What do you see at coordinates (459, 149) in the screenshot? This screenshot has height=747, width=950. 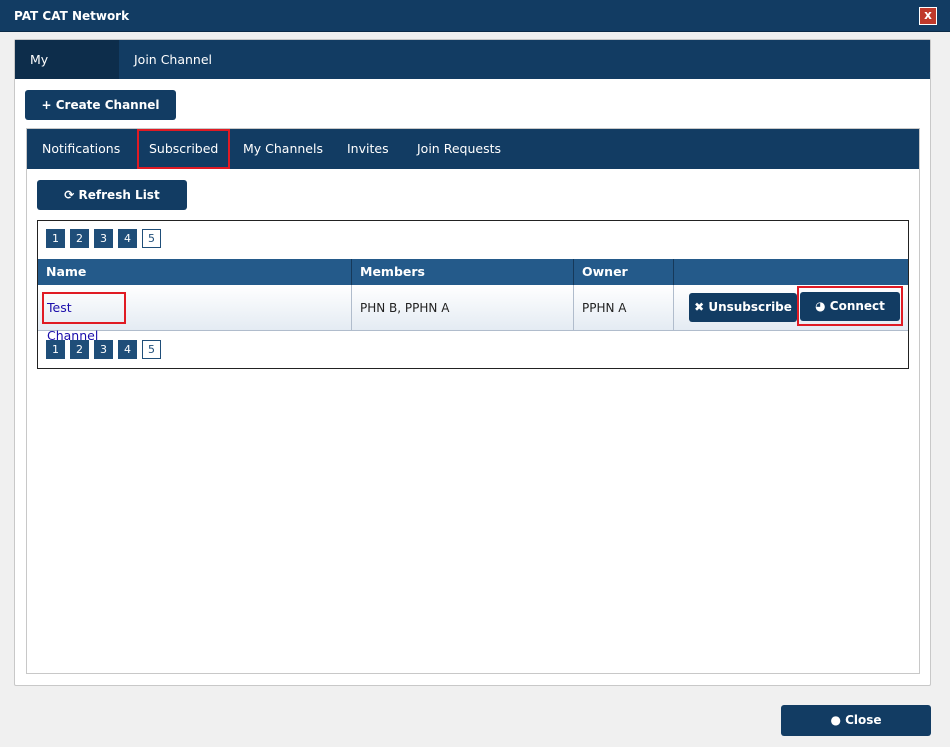 I see `tab-join-requests: Join Requests` at bounding box center [459, 149].